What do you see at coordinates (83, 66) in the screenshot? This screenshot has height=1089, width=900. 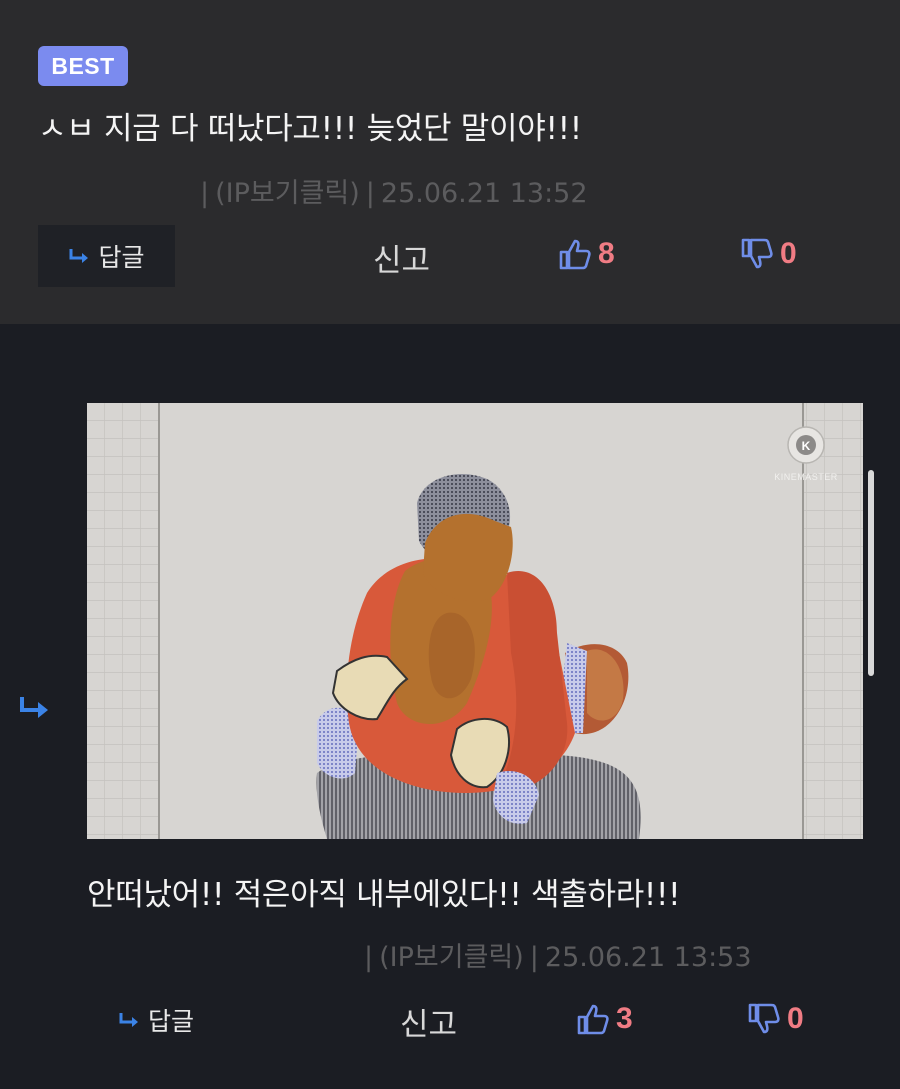 I see `best-badge: BEST` at bounding box center [83, 66].